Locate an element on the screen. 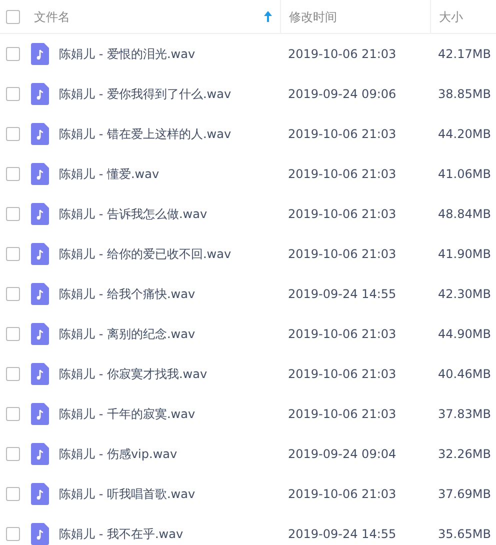 Image resolution: width=496 pixels, height=545 pixels. file-size: 42.30MB is located at coordinates (464, 294).